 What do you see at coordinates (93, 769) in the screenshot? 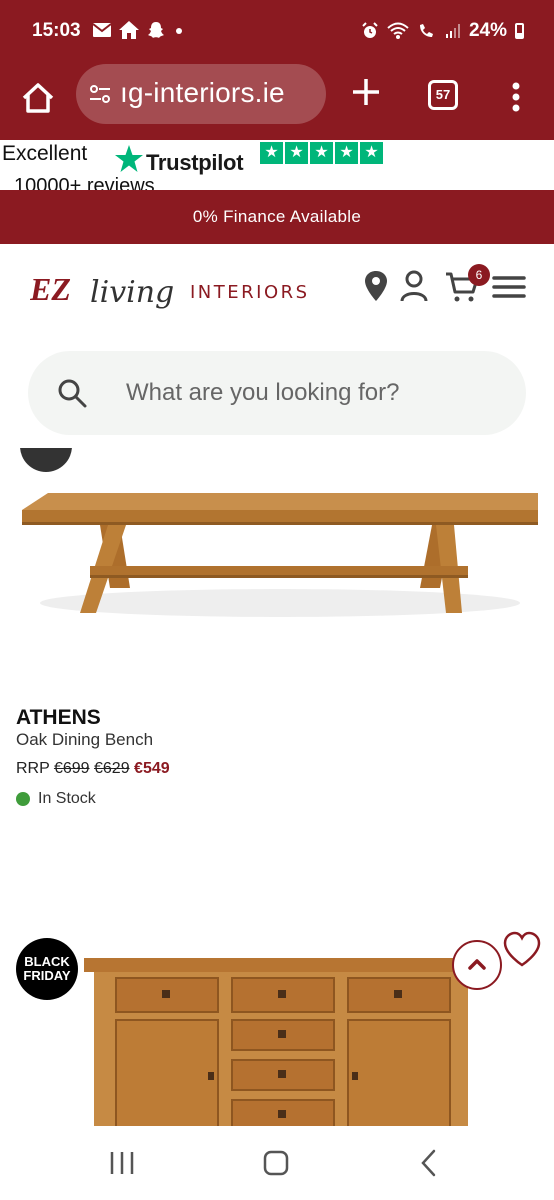
I see `product-price: RRP €699 €629 €549` at bounding box center [93, 769].